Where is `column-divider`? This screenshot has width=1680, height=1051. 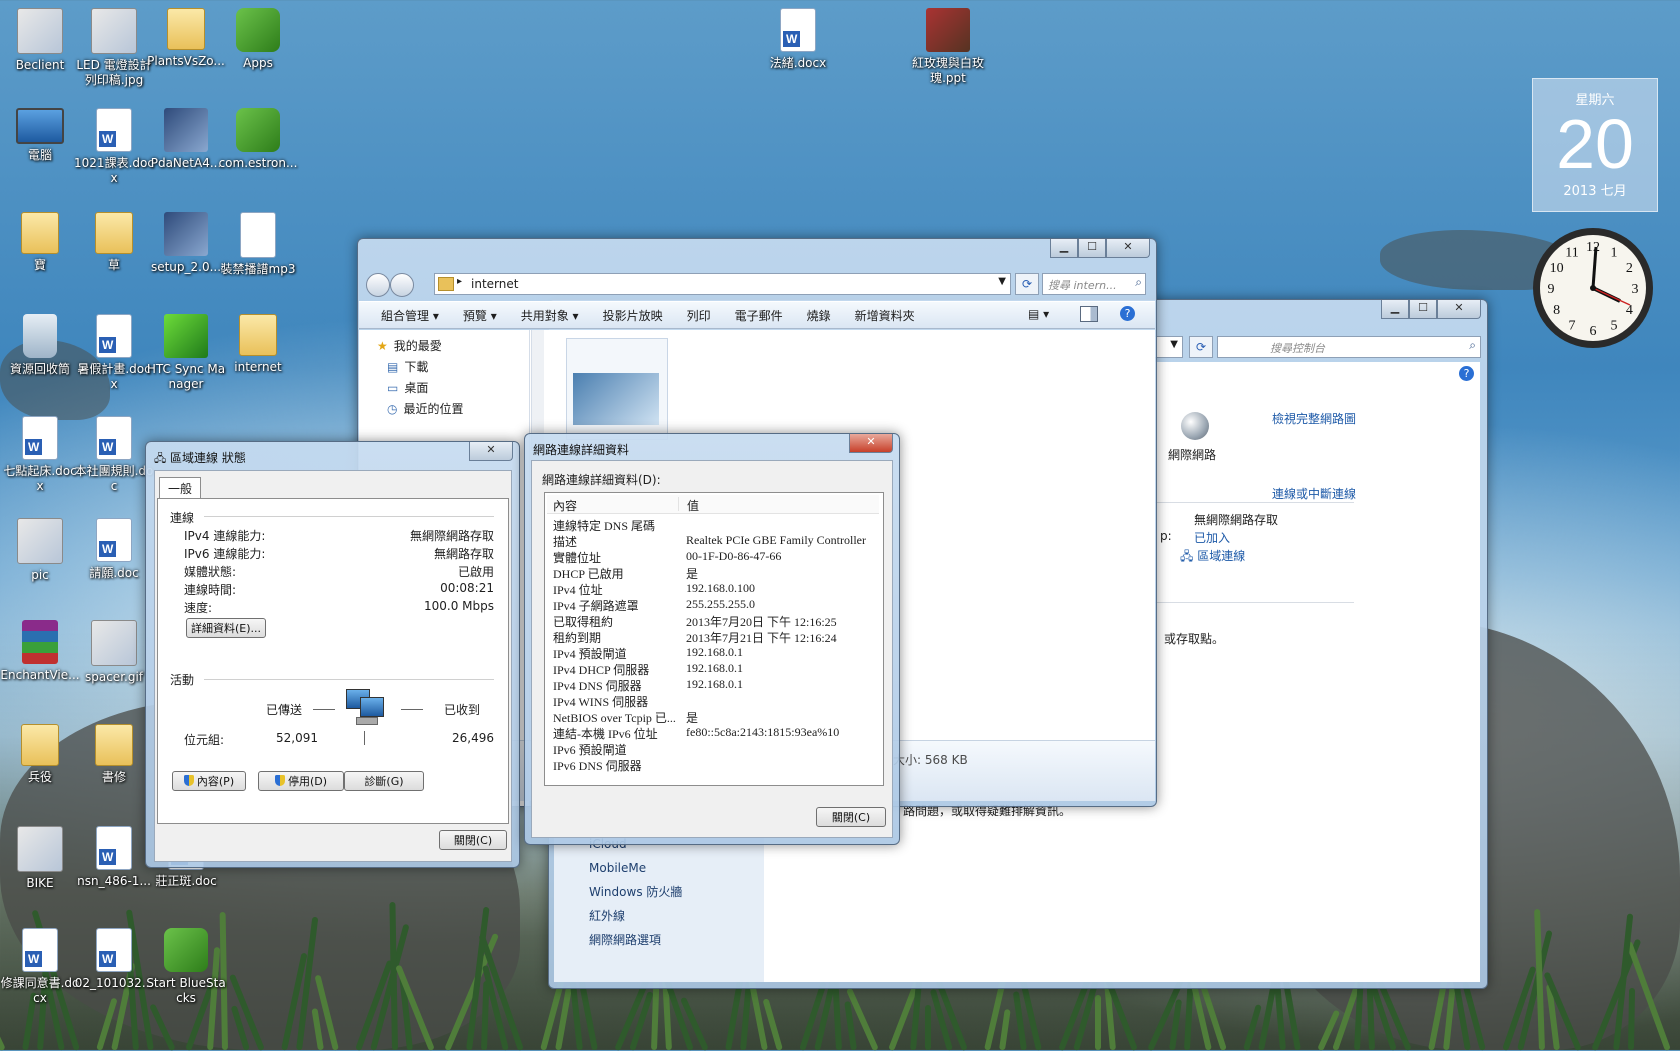
column-divider is located at coordinates (678, 504).